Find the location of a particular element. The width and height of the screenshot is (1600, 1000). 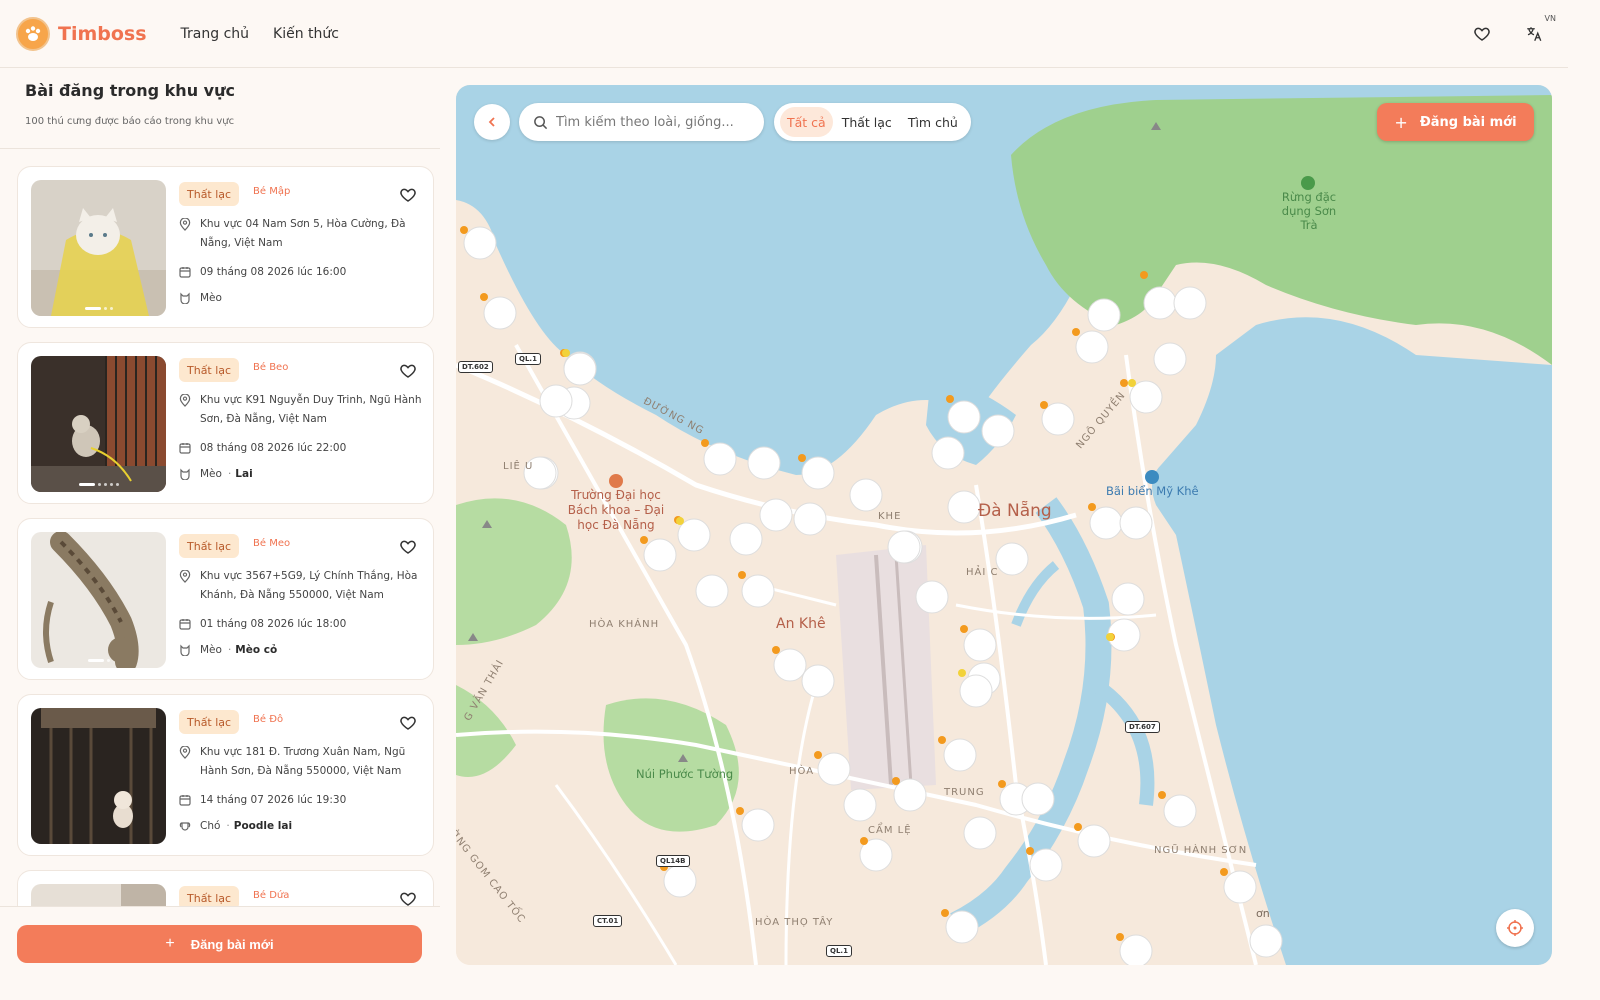

map-label-da-nang: Đà Nẵng is located at coordinates (1015, 511).